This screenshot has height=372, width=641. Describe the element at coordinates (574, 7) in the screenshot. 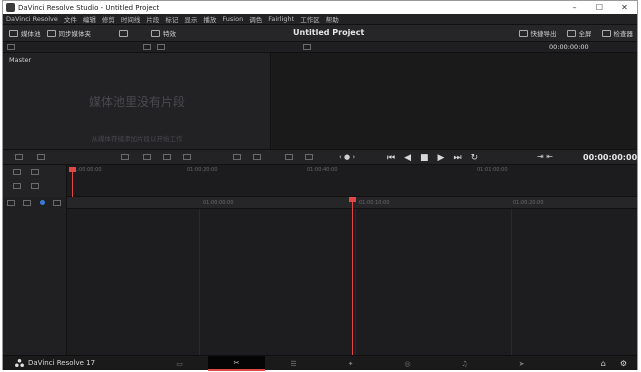

I see `minimize-button: –` at that location.